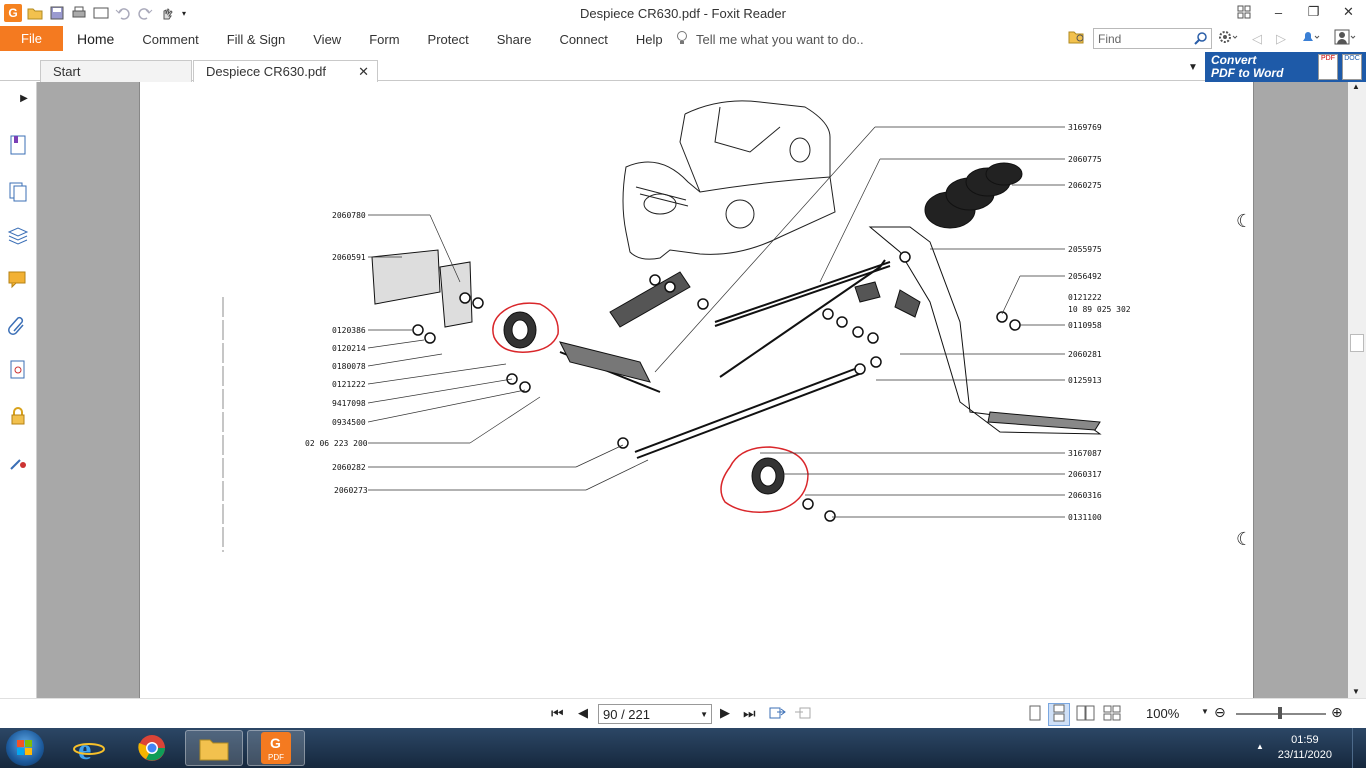 The width and height of the screenshot is (1366, 768). What do you see at coordinates (1340, 67) in the screenshot?
I see `pdf-to-doc-icon: PDF DOC` at bounding box center [1340, 67].